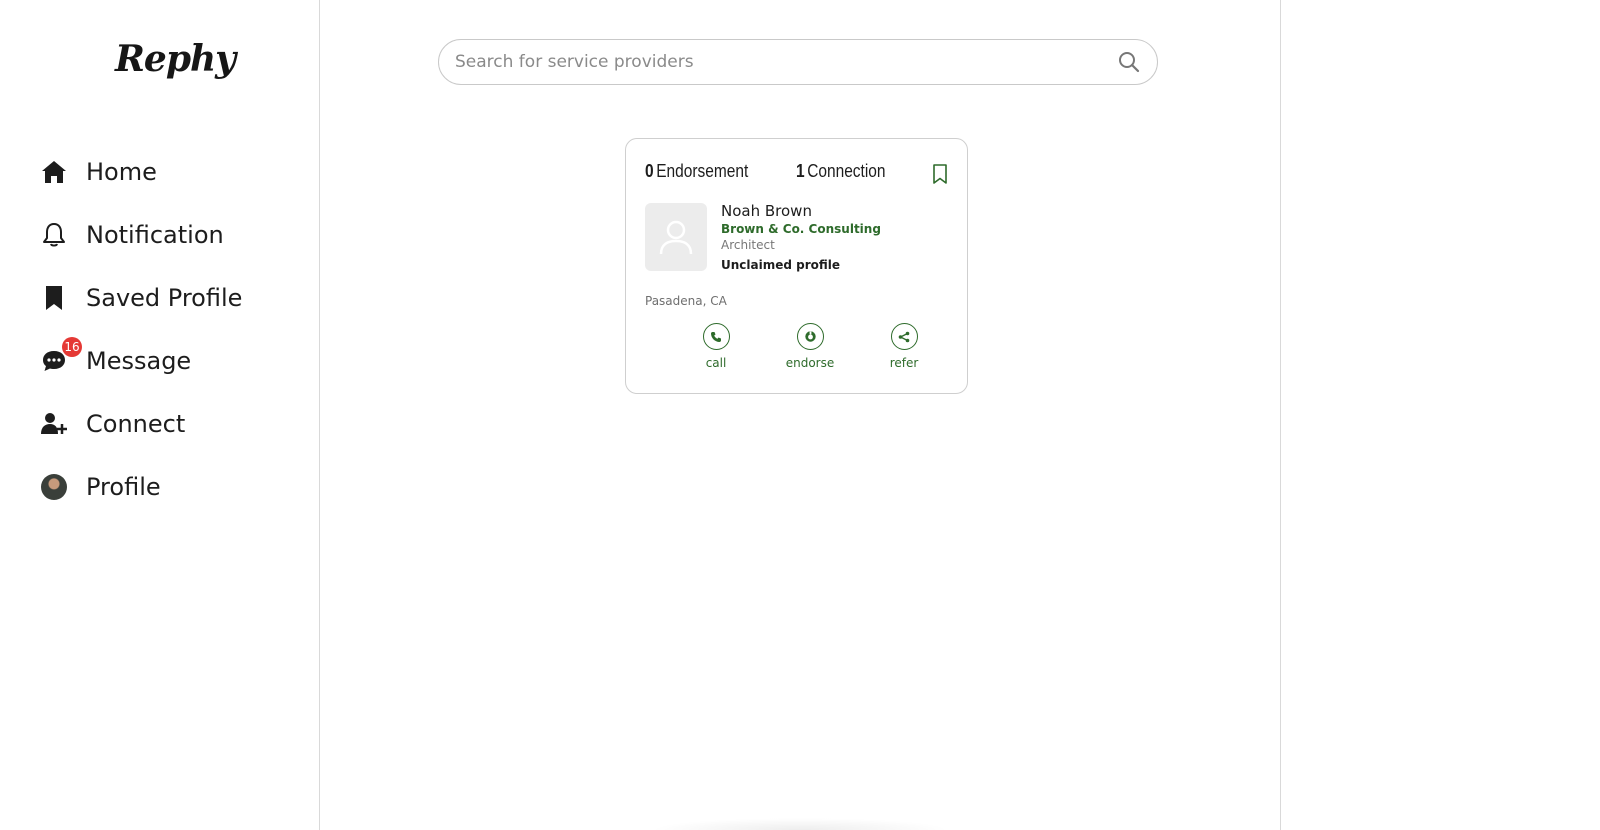 This screenshot has height=830, width=1600. What do you see at coordinates (54, 172) in the screenshot?
I see `home-icon` at bounding box center [54, 172].